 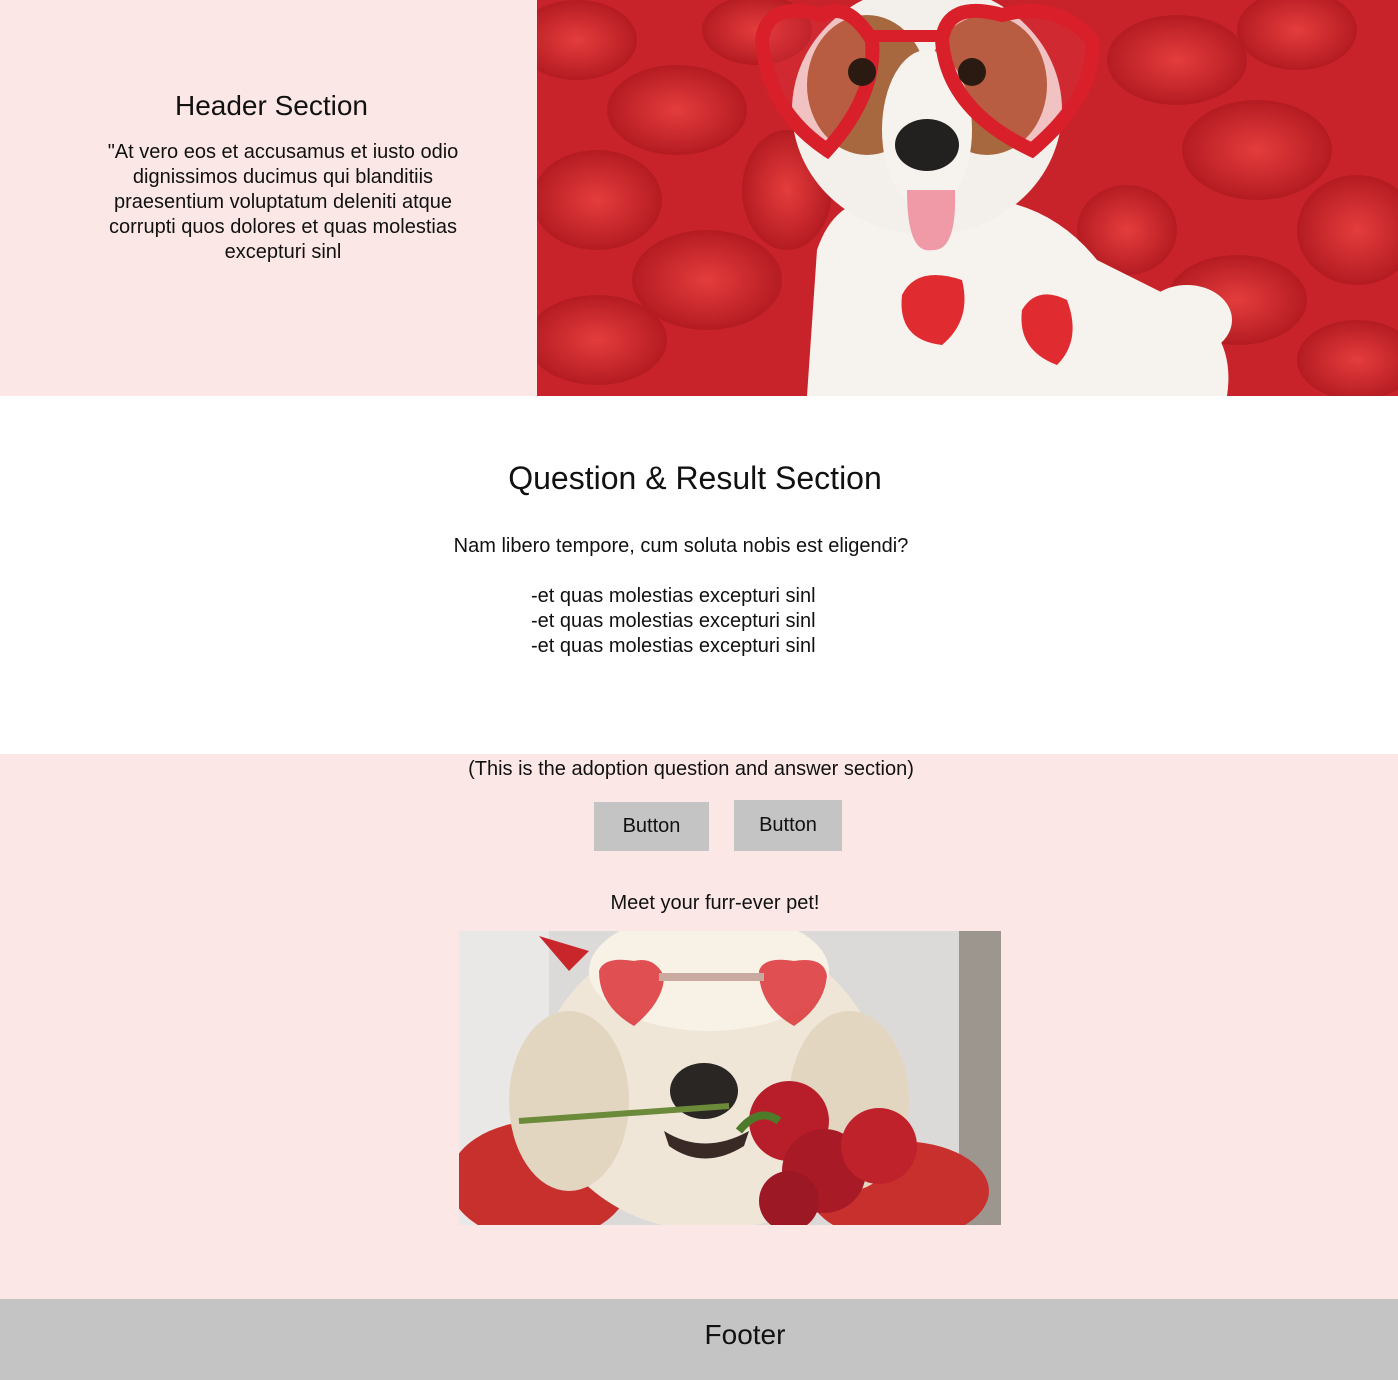 I want to click on adoption-button-2: Button, so click(x=788, y=825).